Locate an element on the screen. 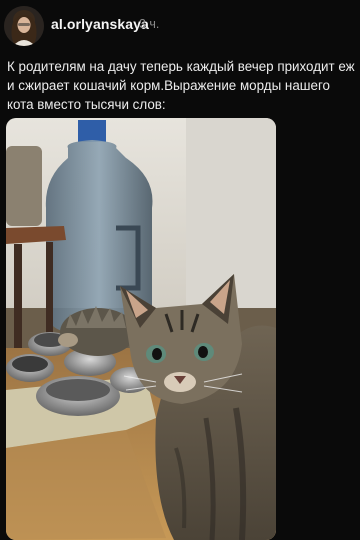 This screenshot has height=540, width=360. post-header: al.orlyanskaya 3 ч. is located at coordinates (180, 26).